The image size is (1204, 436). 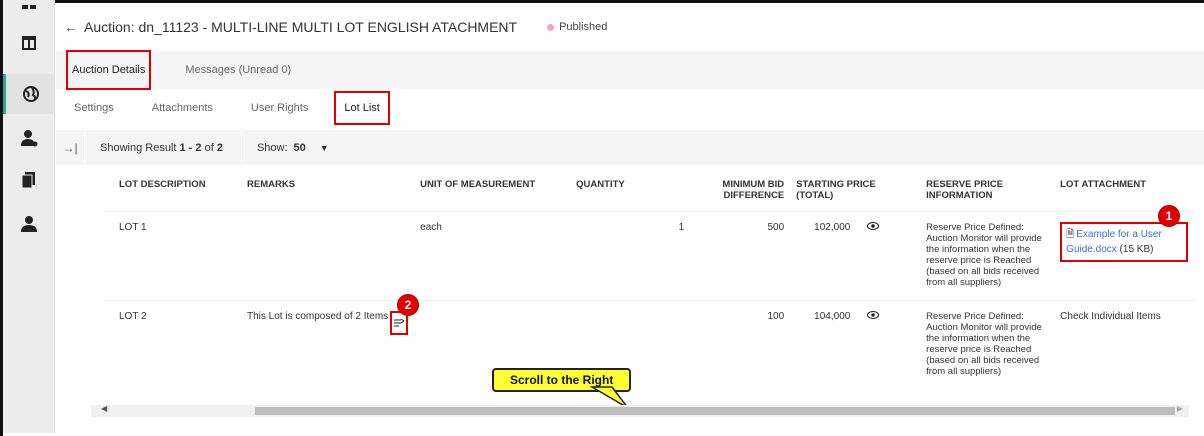 What do you see at coordinates (753, 184) in the screenshot?
I see `col-minimum-bid-line1: MINIMUM BID` at bounding box center [753, 184].